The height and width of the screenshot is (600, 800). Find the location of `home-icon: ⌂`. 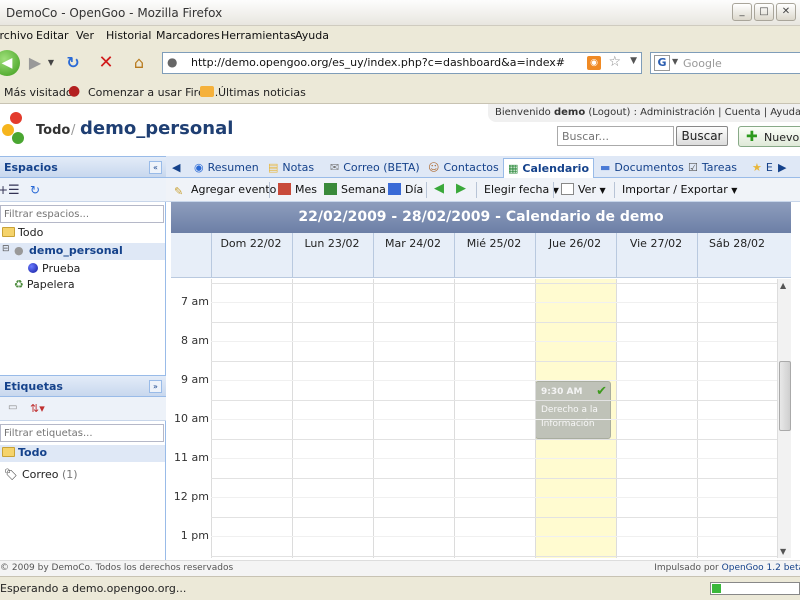

home-icon: ⌂ is located at coordinates (139, 63).